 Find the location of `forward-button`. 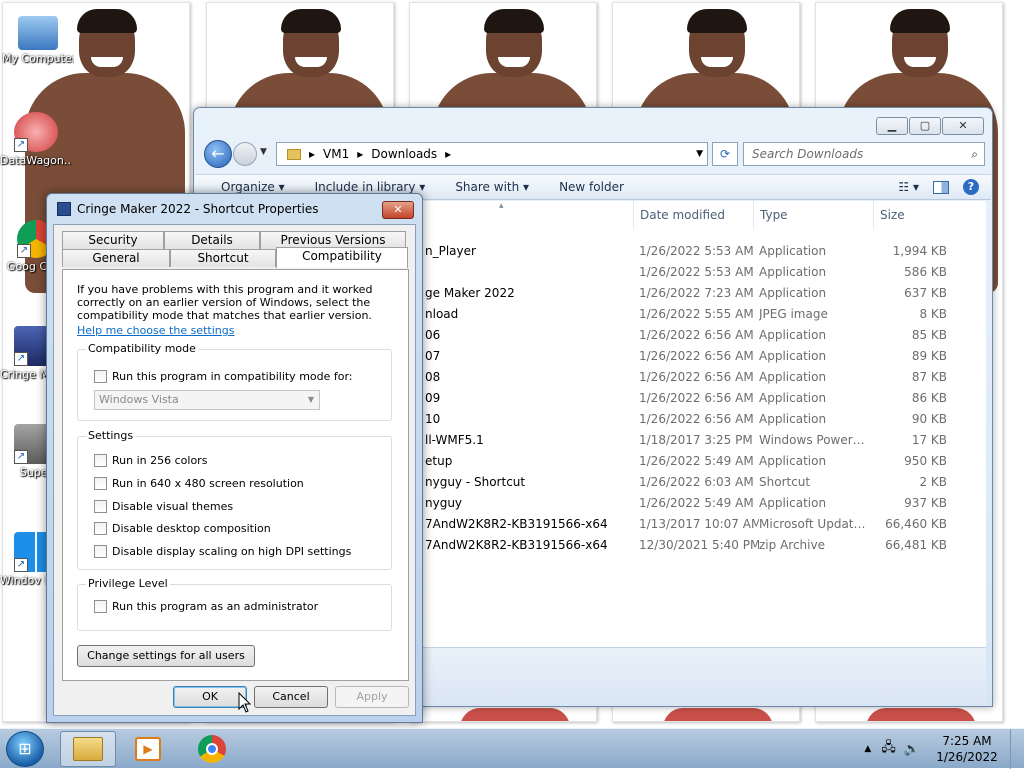

forward-button is located at coordinates (245, 154).